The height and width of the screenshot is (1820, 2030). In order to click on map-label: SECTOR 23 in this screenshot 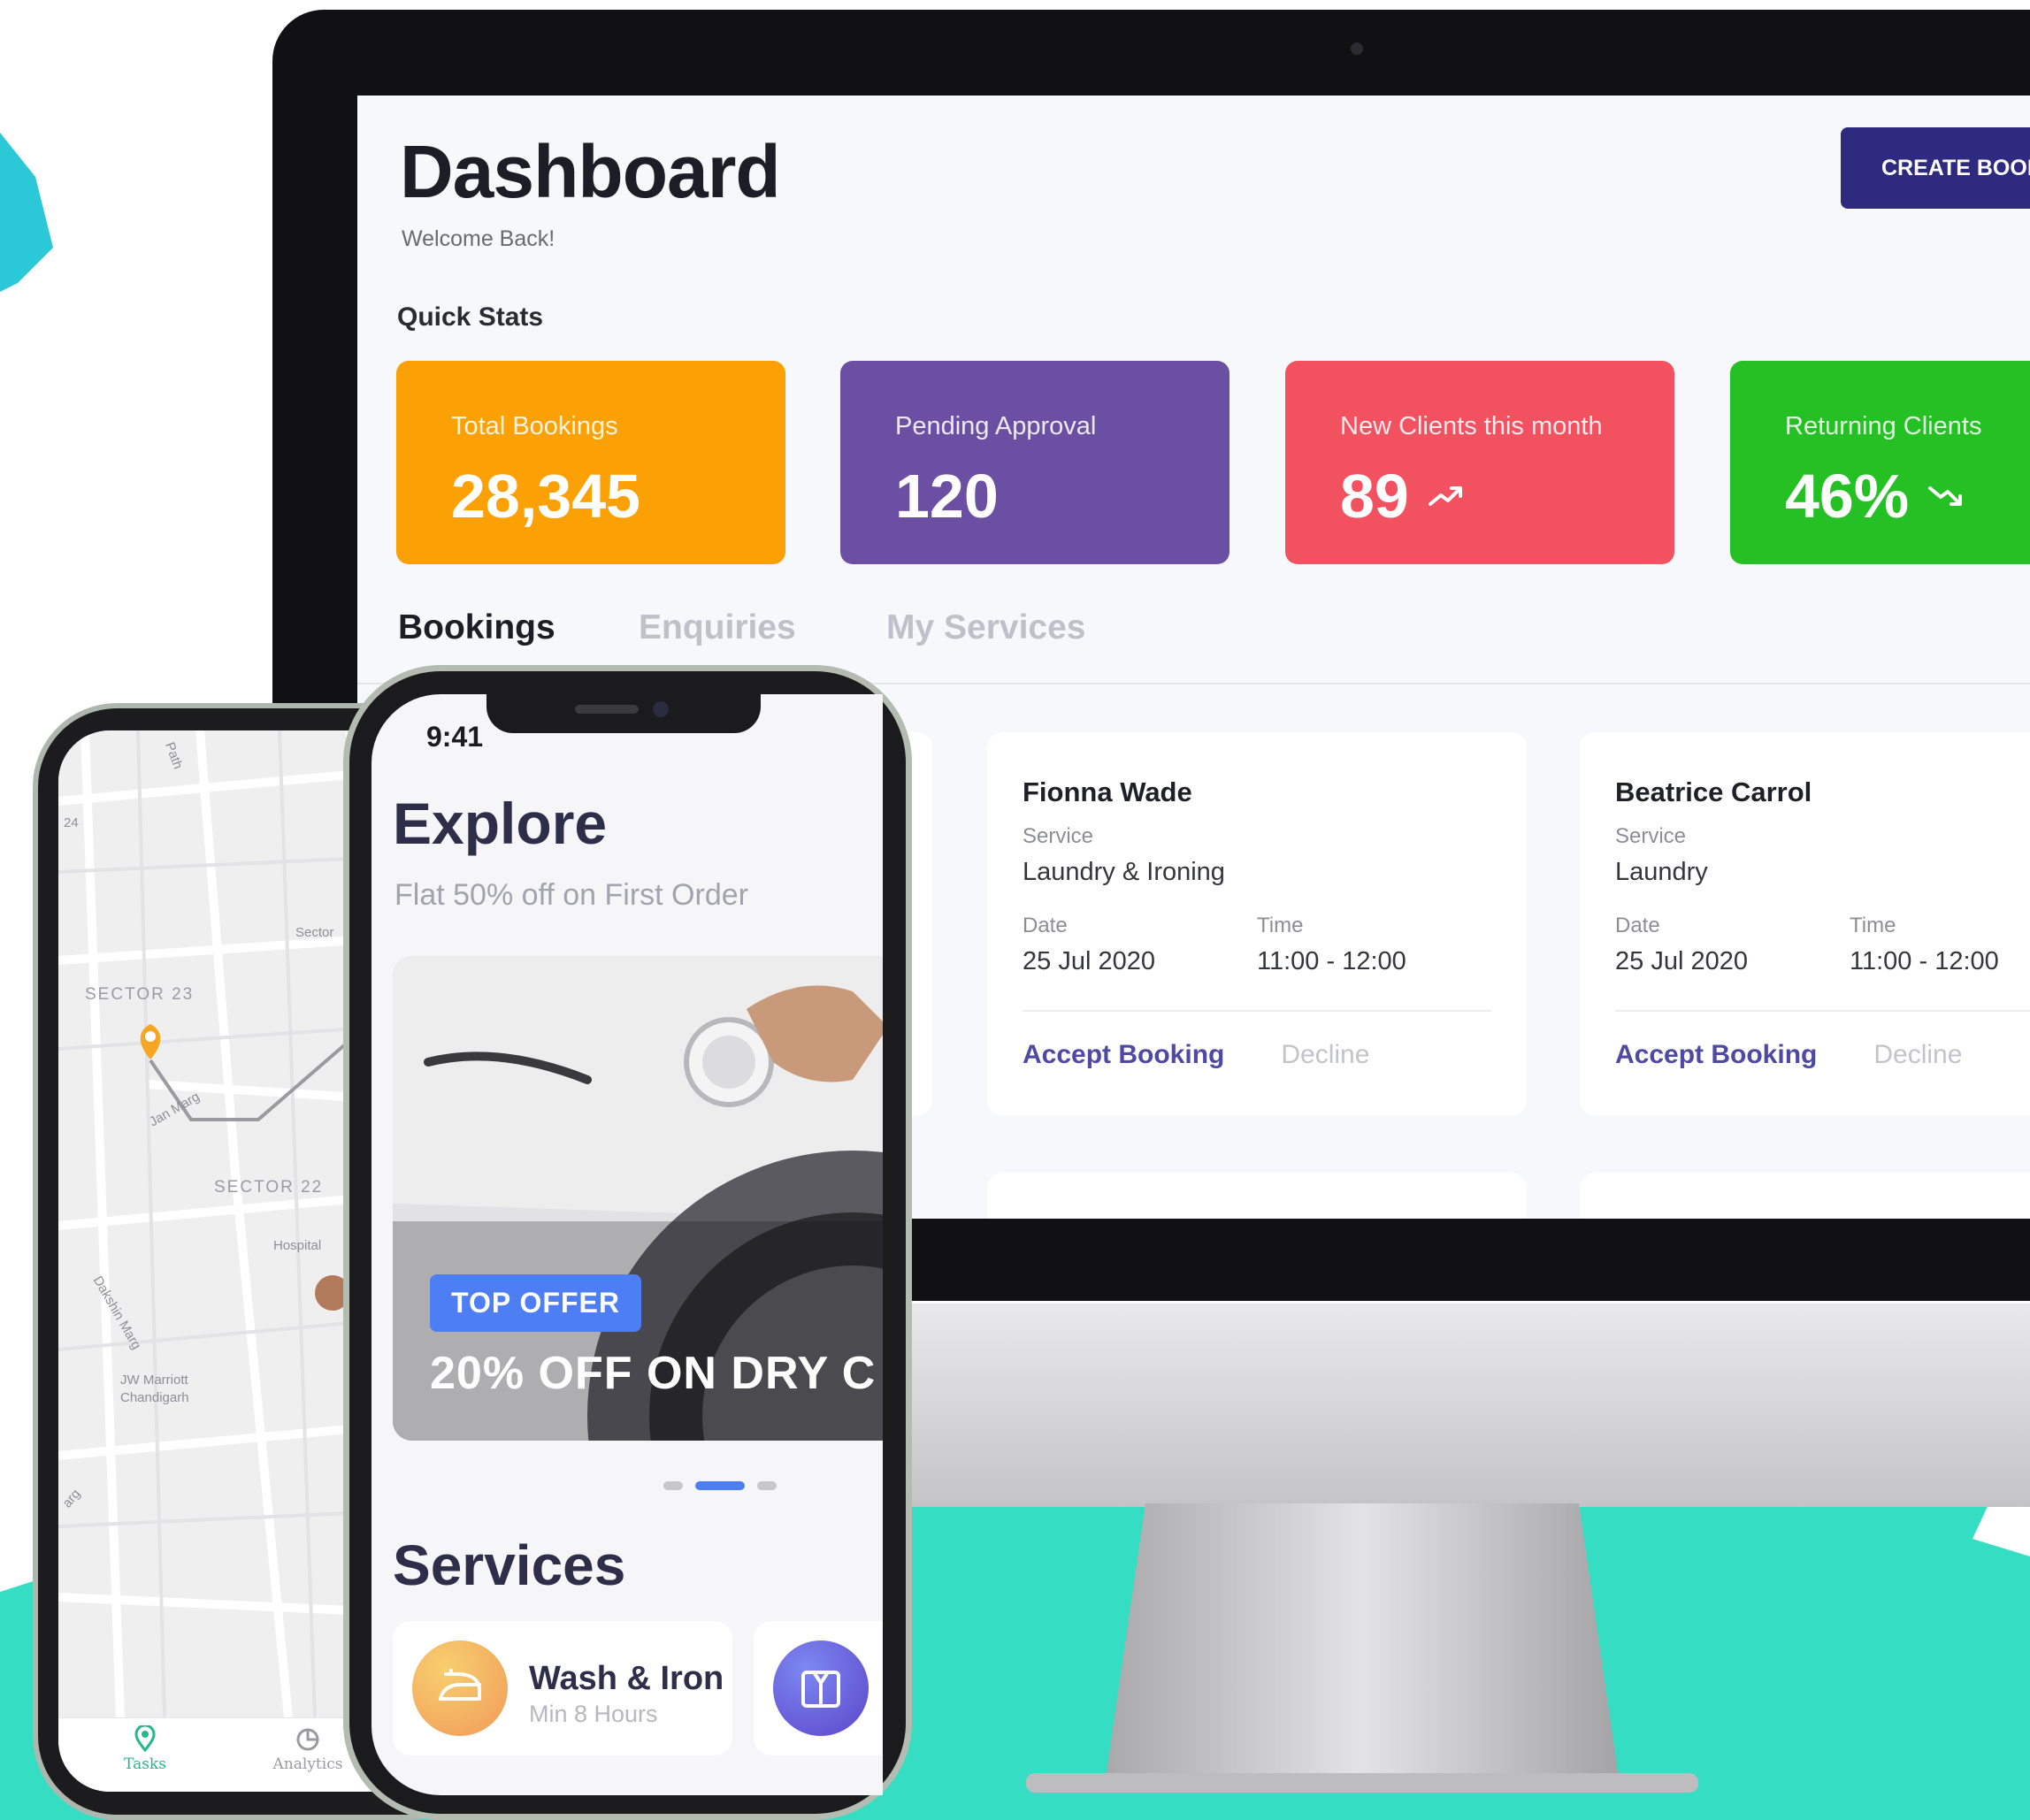, I will do `click(140, 994)`.